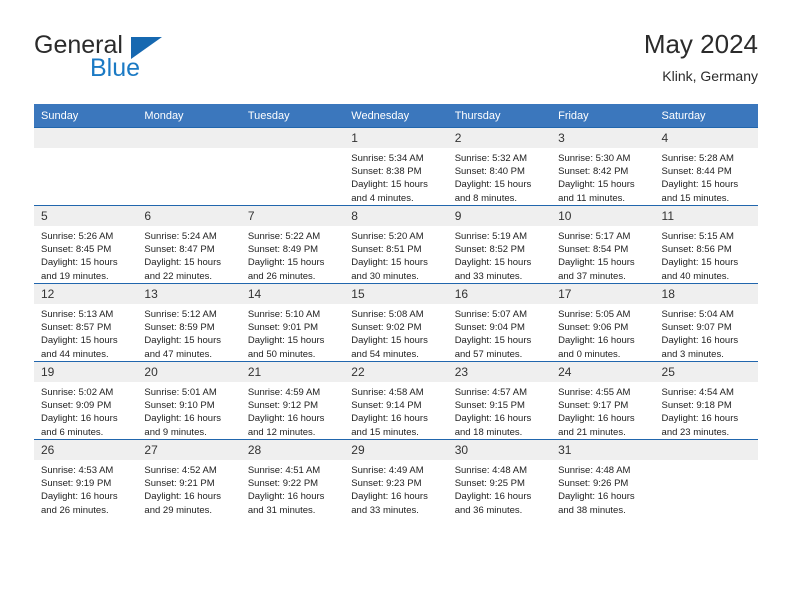 The width and height of the screenshot is (792, 612). Describe the element at coordinates (284, 314) in the screenshot. I see `sunrise-text: Sunrise: 5:10 AM` at that location.